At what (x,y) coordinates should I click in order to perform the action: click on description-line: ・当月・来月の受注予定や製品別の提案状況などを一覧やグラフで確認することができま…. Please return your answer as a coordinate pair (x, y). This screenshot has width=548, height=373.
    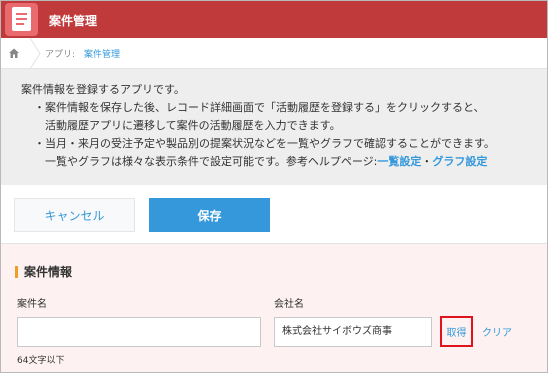
    Looking at the image, I should click on (264, 143).